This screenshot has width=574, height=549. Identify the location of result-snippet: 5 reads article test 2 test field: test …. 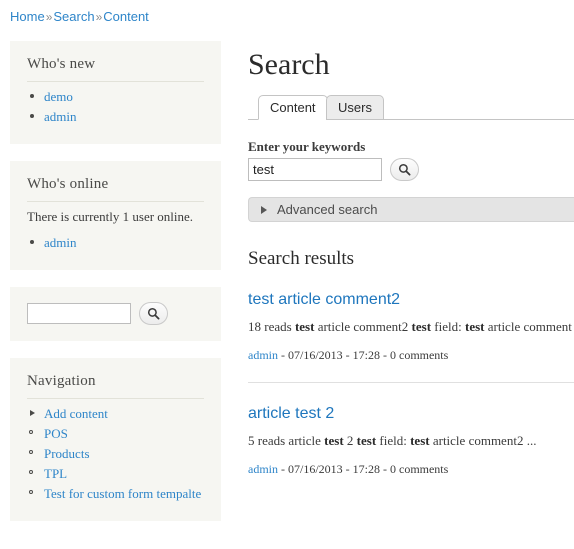
(392, 440).